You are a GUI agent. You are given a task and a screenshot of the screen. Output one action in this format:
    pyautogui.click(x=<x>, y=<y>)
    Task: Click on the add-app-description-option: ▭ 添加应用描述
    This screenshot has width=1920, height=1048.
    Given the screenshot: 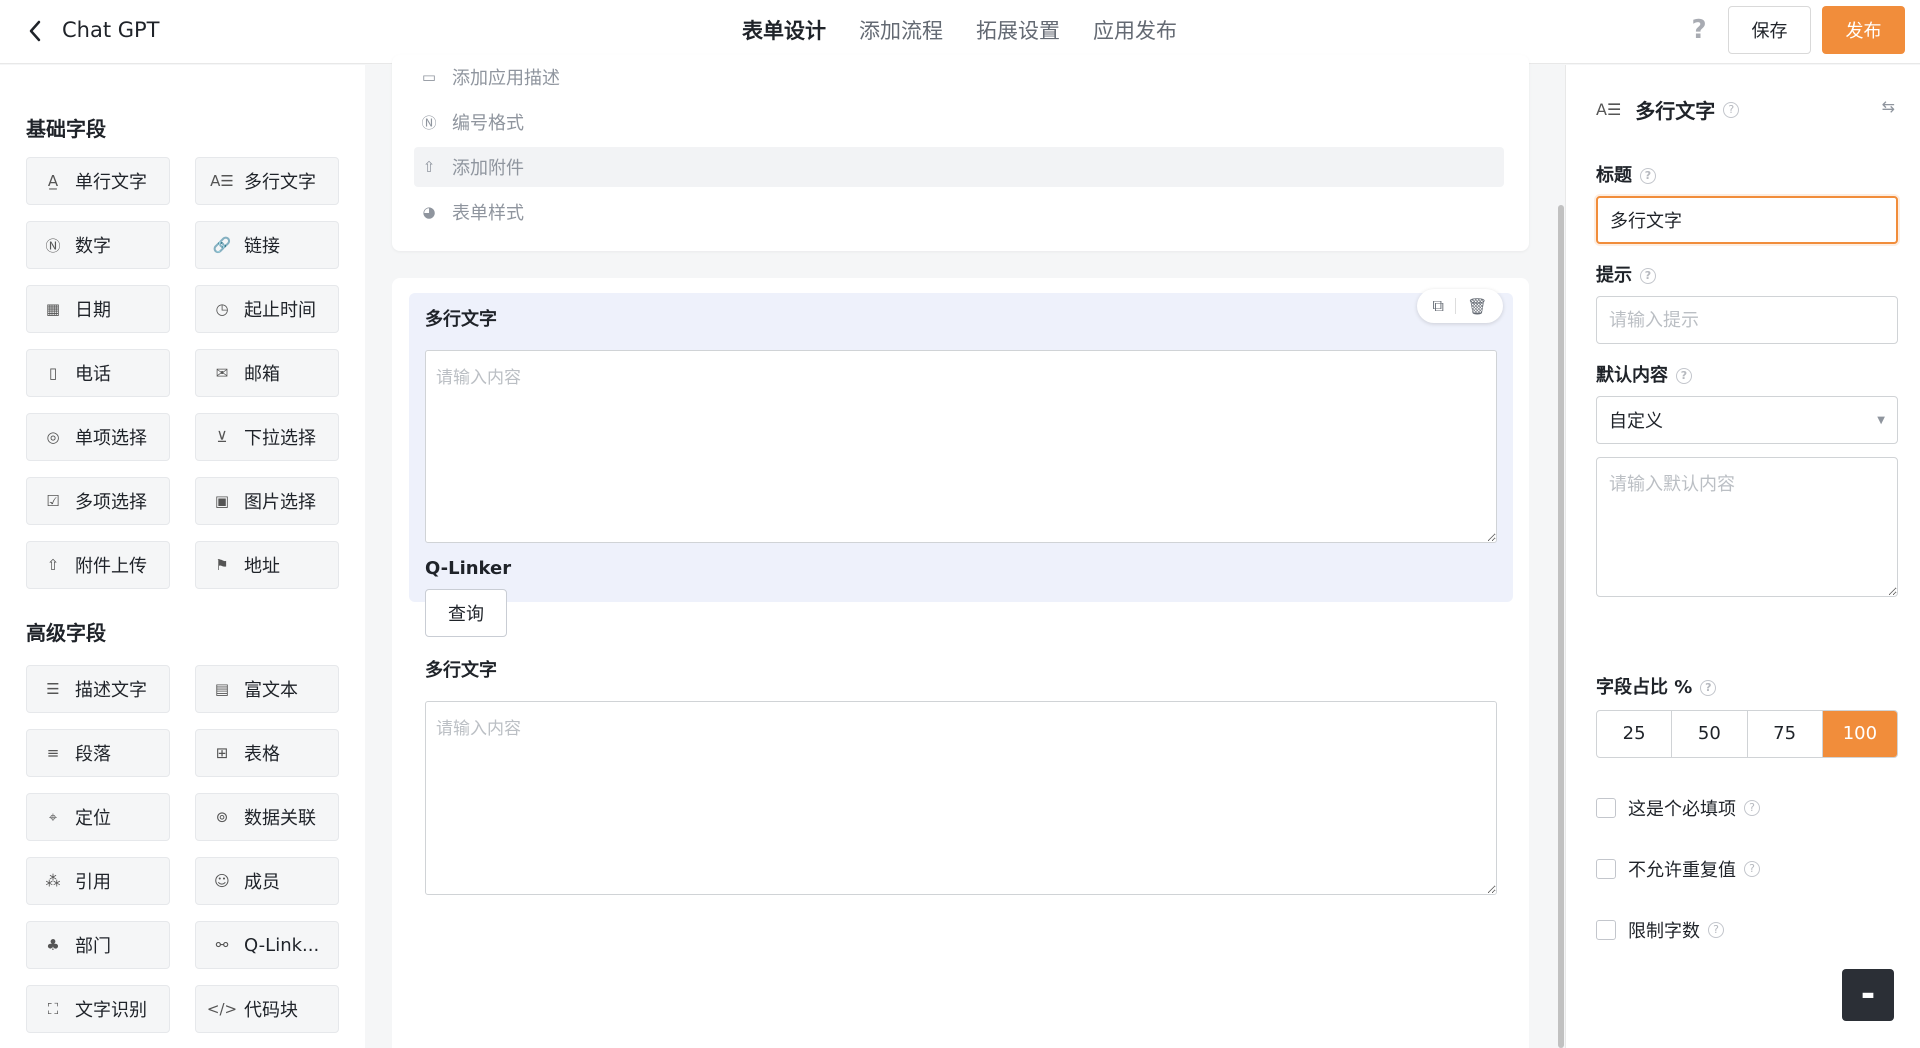 What is the action you would take?
    pyautogui.click(x=959, y=77)
    